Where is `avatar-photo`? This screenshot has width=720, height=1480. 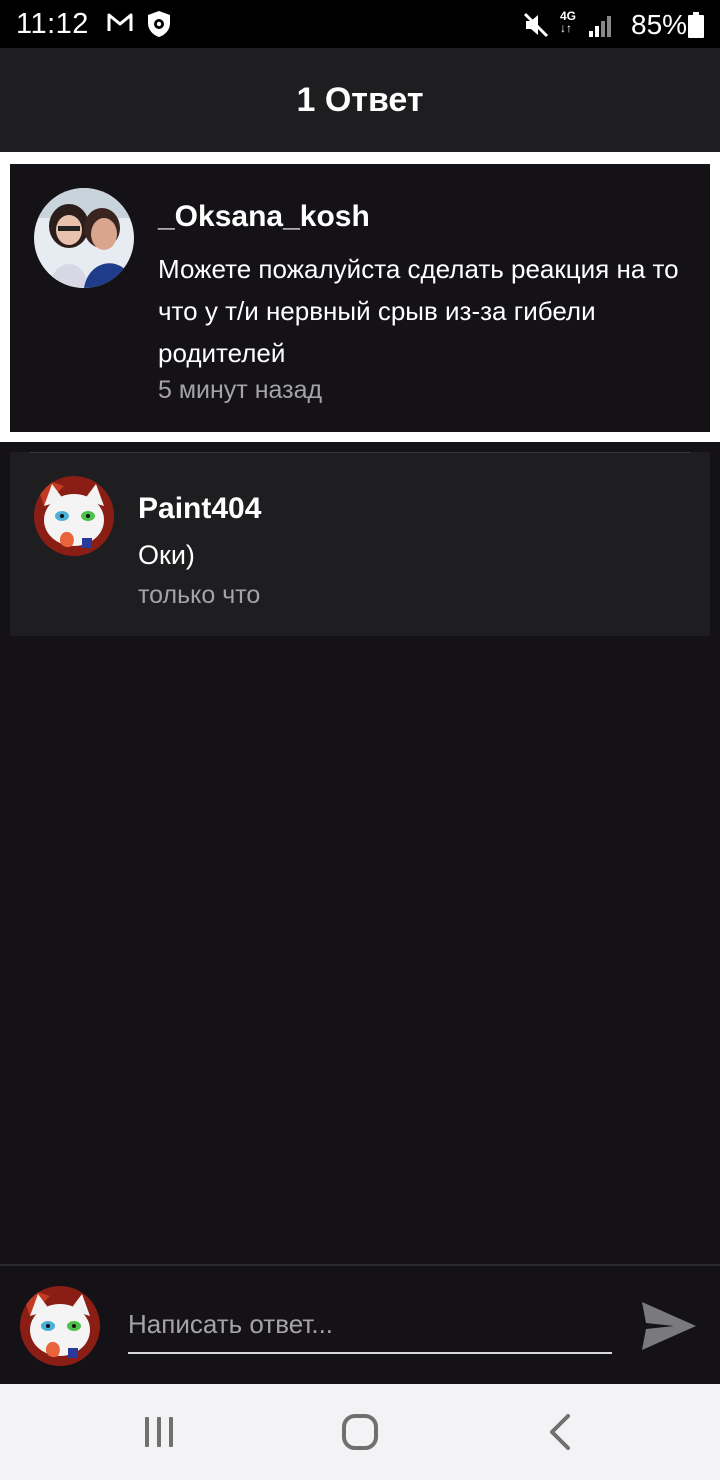 avatar-photo is located at coordinates (84, 238).